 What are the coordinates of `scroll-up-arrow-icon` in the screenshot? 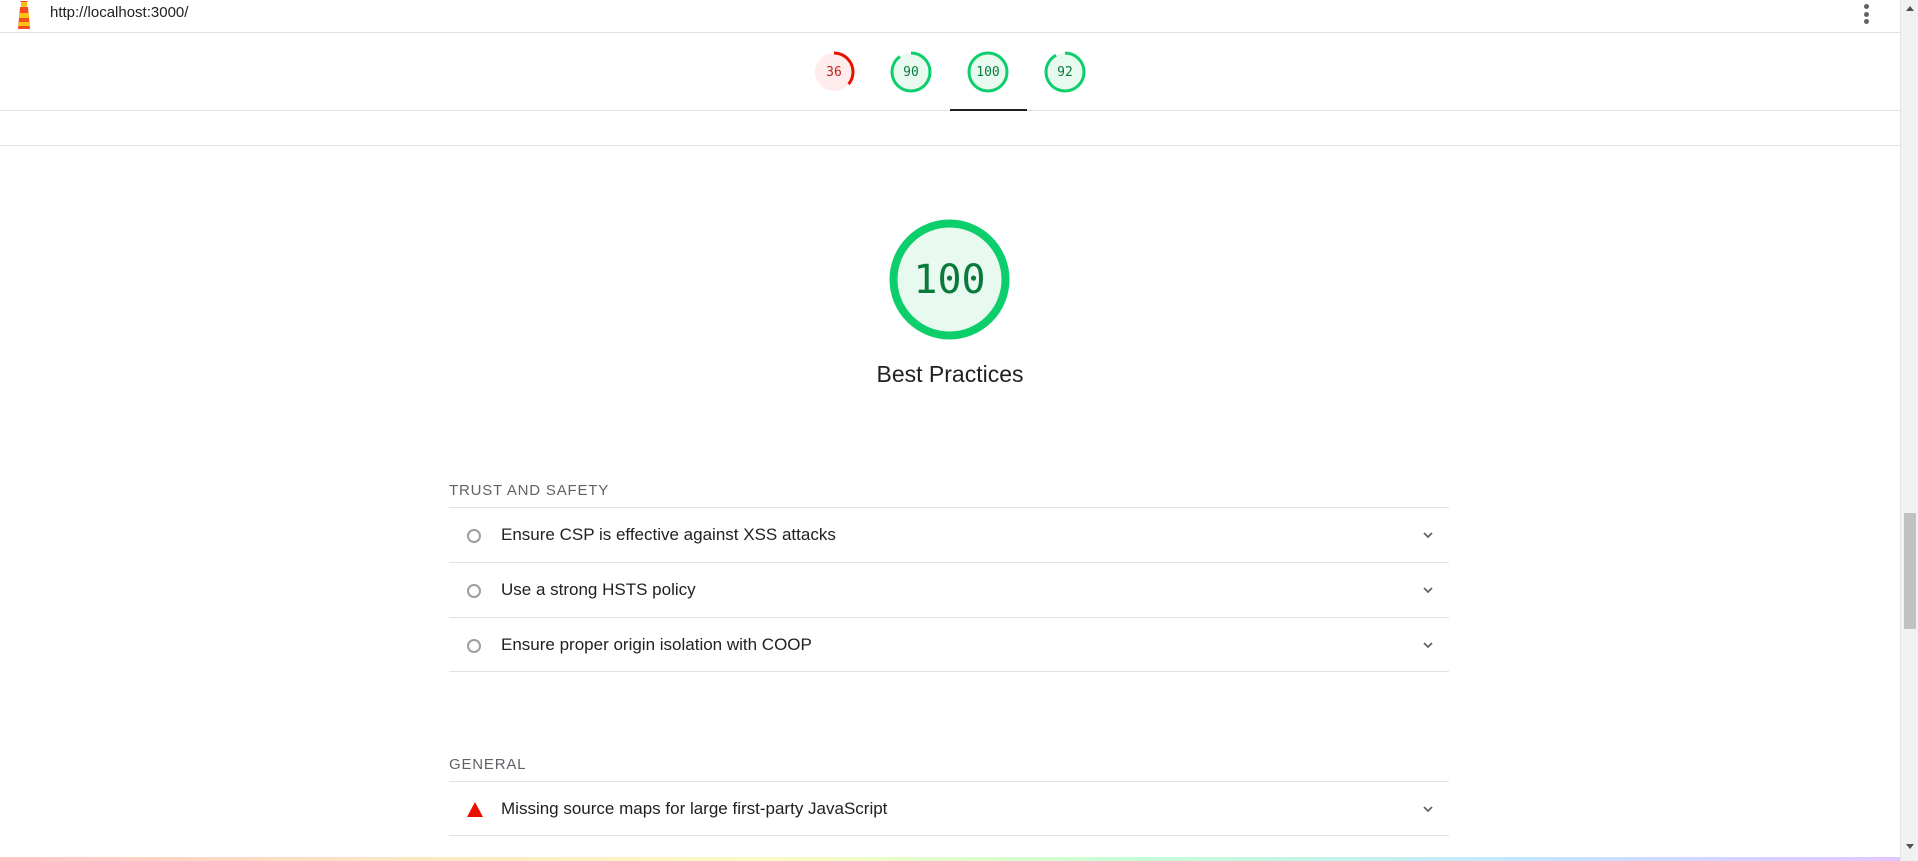 It's located at (1910, 8).